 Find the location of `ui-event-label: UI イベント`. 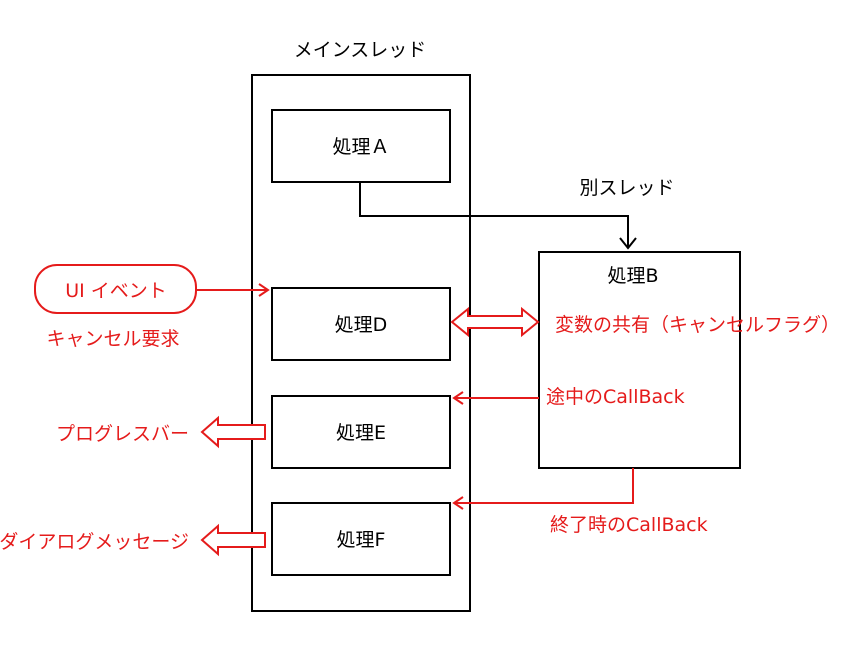

ui-event-label: UI イベント is located at coordinates (116, 291).